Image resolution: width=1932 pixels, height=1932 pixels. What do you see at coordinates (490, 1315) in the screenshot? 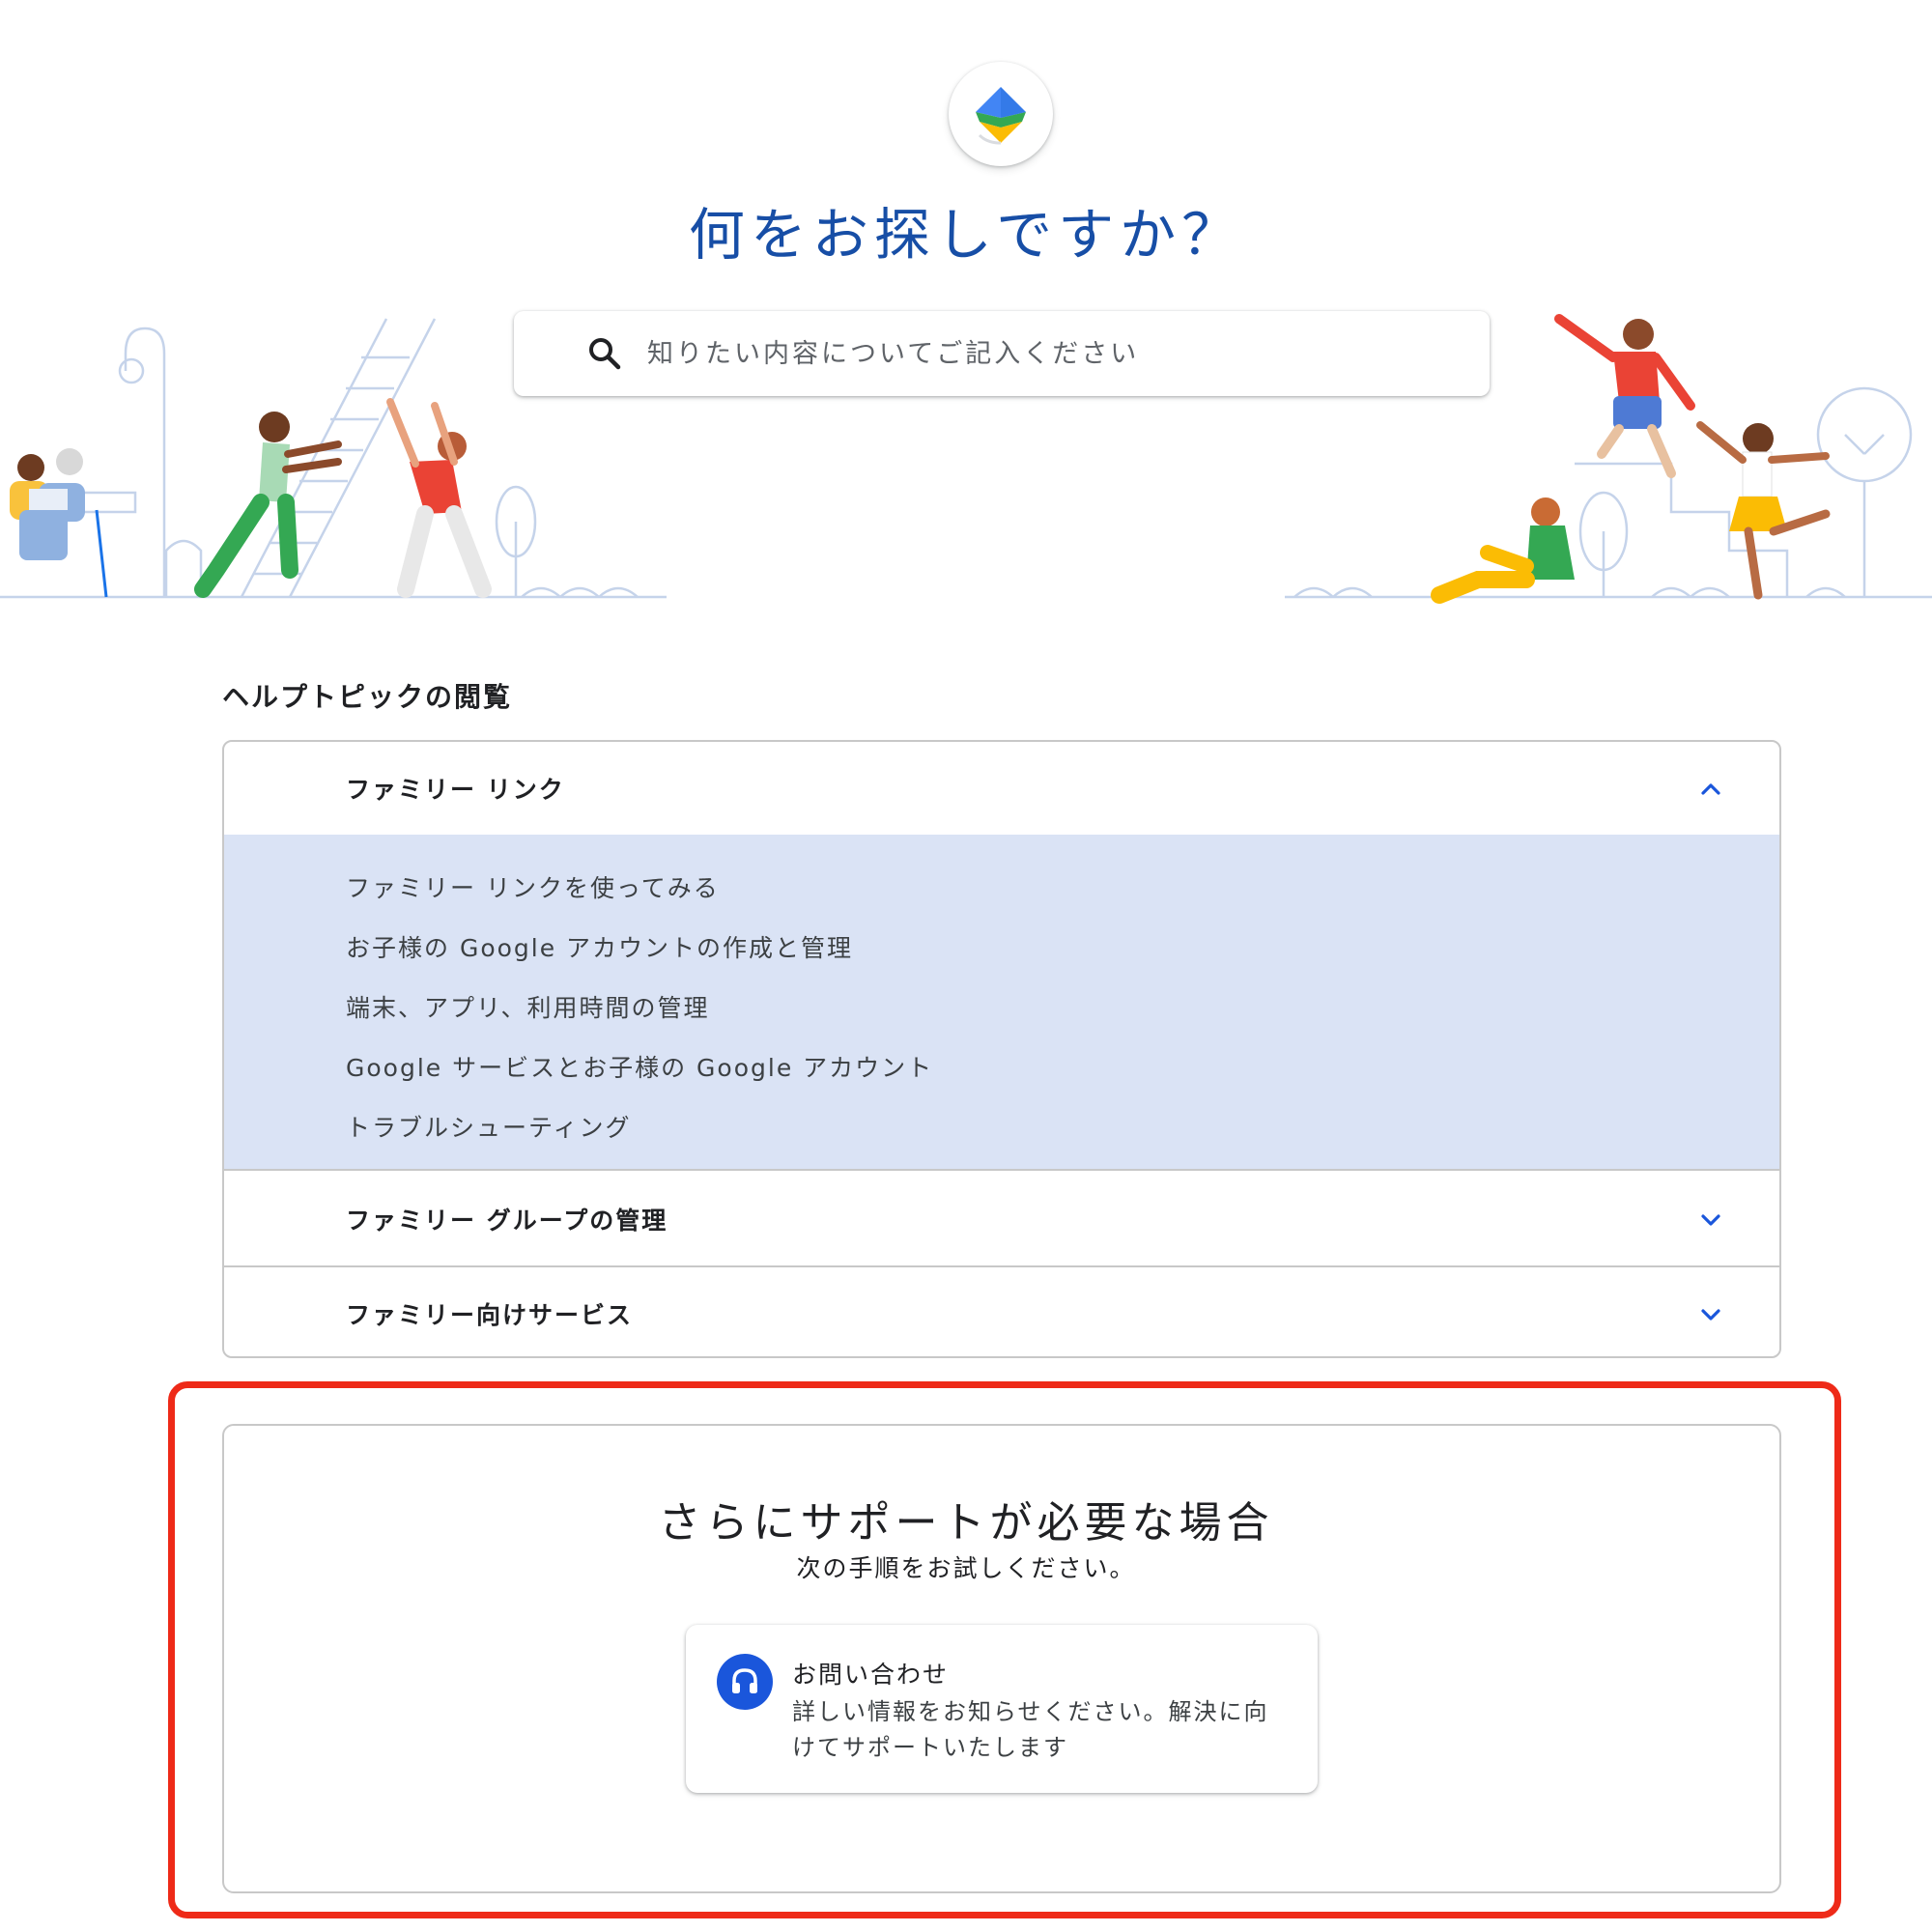
I see `accordion-title: ファミリー向けサービス` at bounding box center [490, 1315].